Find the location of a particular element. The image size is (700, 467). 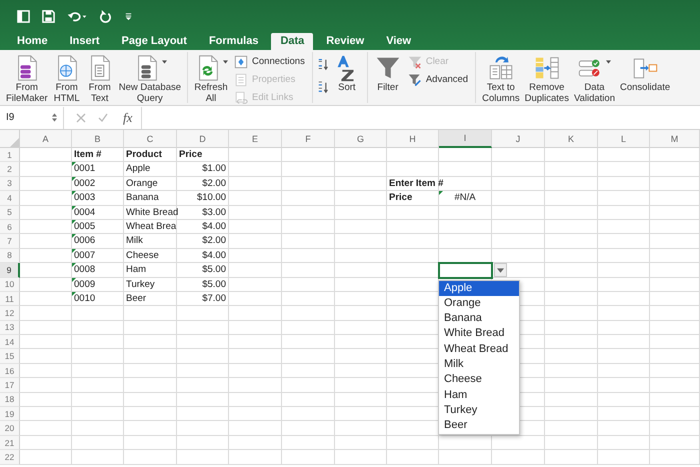

column-header: I is located at coordinates (465, 139).